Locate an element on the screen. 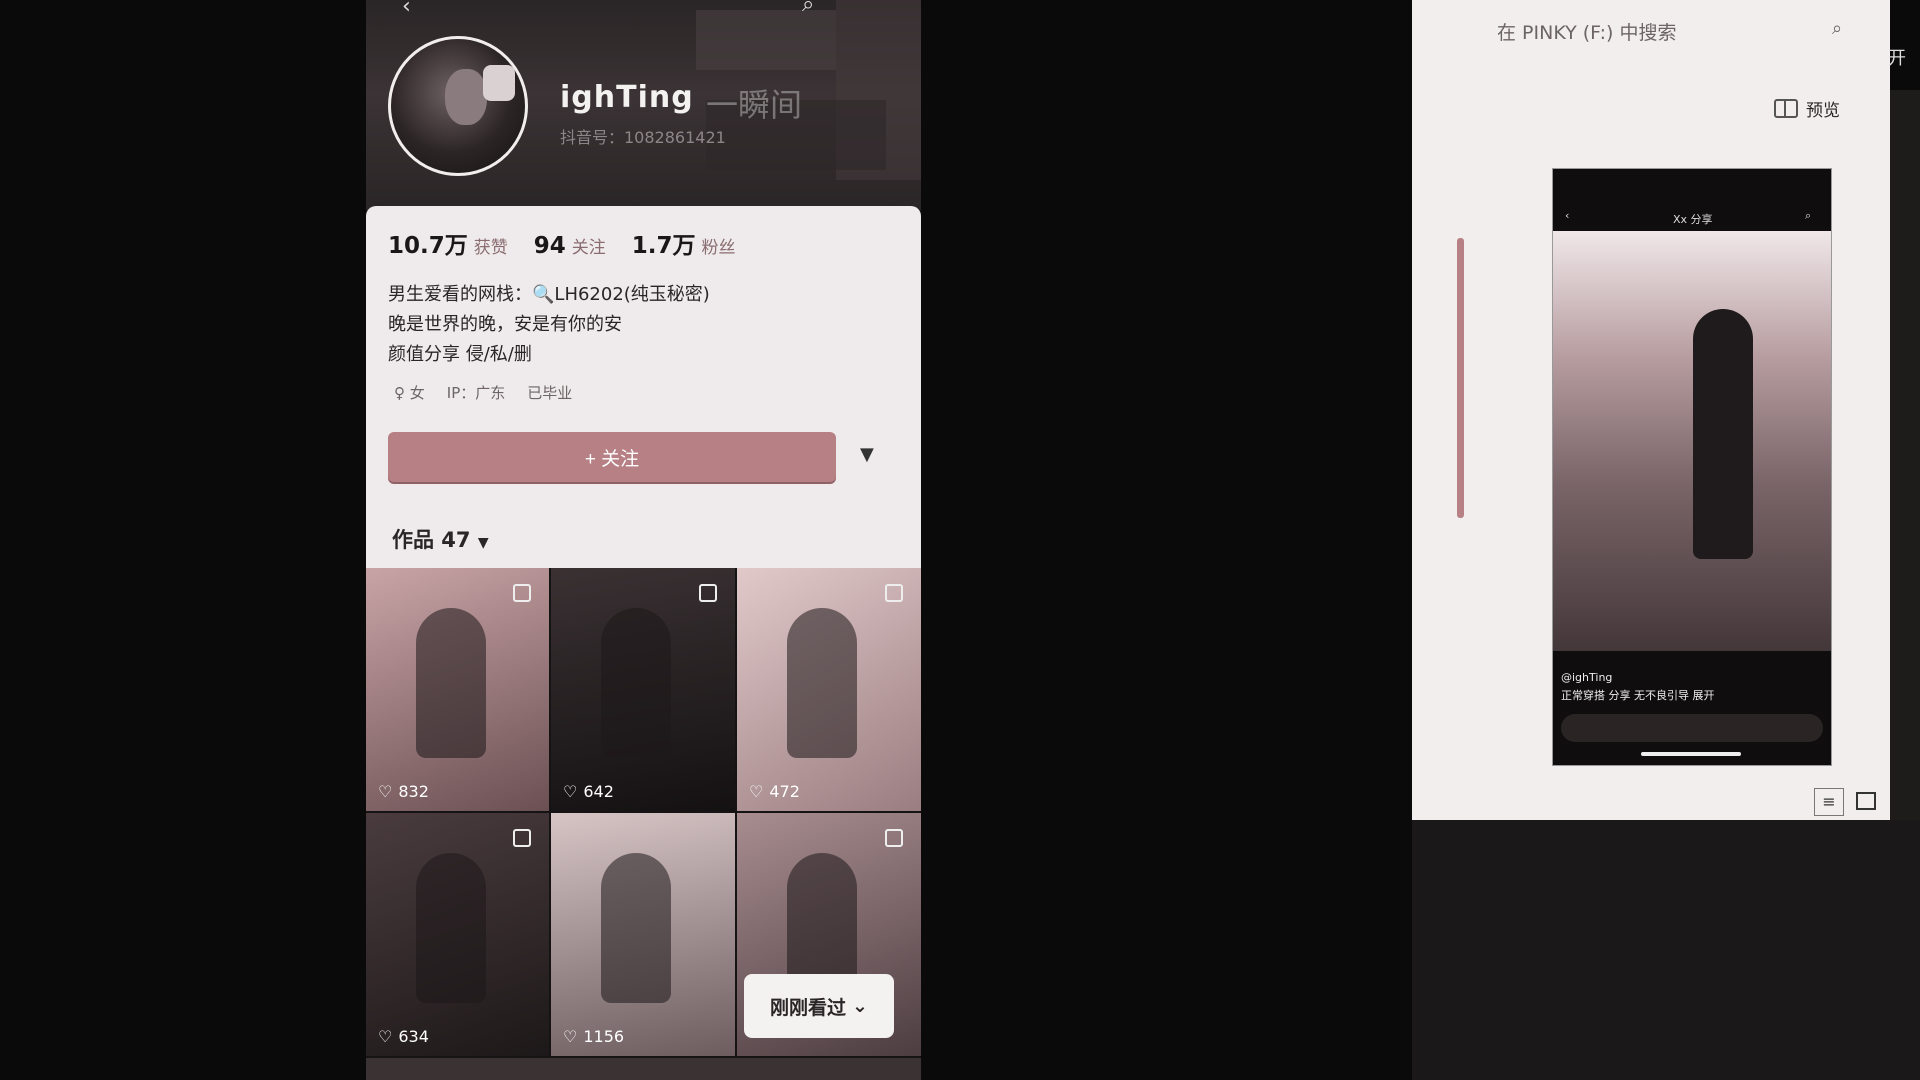 Image resolution: width=1920 pixels, height=1080 pixels. like-count: ♡ 642 is located at coordinates (588, 791).